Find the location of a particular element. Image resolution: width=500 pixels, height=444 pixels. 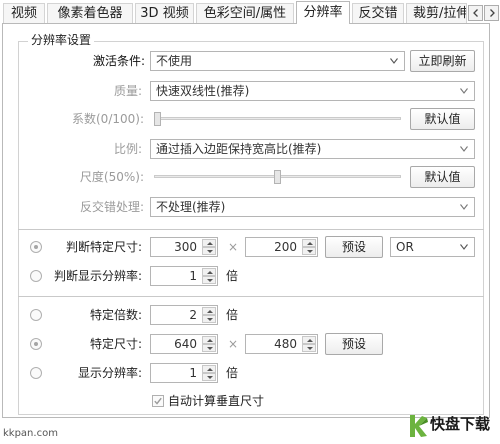

activation-select: 不使用 is located at coordinates (277, 61).